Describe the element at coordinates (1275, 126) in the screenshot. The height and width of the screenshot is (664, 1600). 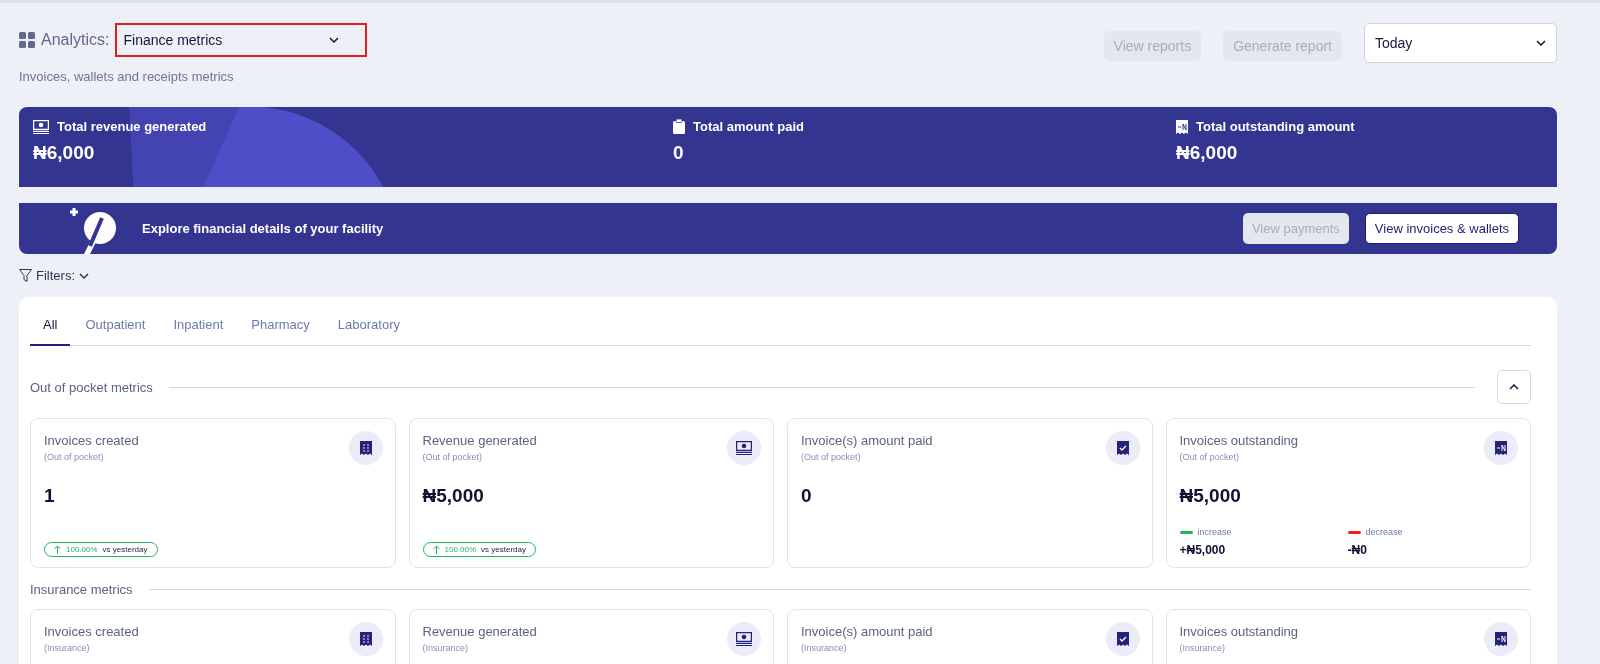
I see `stat-label: Total outstanding amount` at that location.